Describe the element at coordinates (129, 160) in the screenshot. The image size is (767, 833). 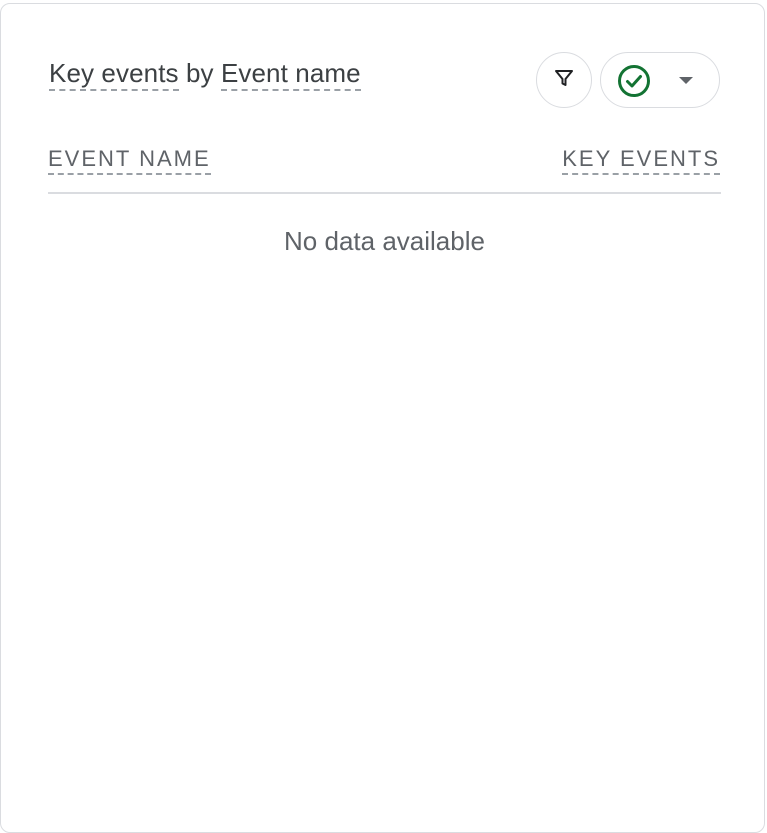
I see `column-header-event-name: EVENT NAME` at that location.